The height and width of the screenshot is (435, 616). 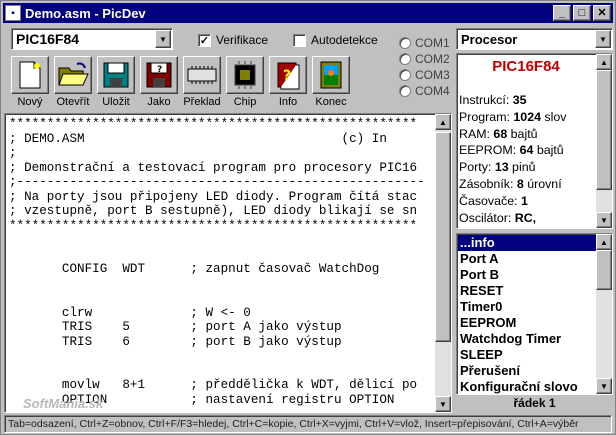 I want to click on save-as-button: ? Jako, so click(x=159, y=82).